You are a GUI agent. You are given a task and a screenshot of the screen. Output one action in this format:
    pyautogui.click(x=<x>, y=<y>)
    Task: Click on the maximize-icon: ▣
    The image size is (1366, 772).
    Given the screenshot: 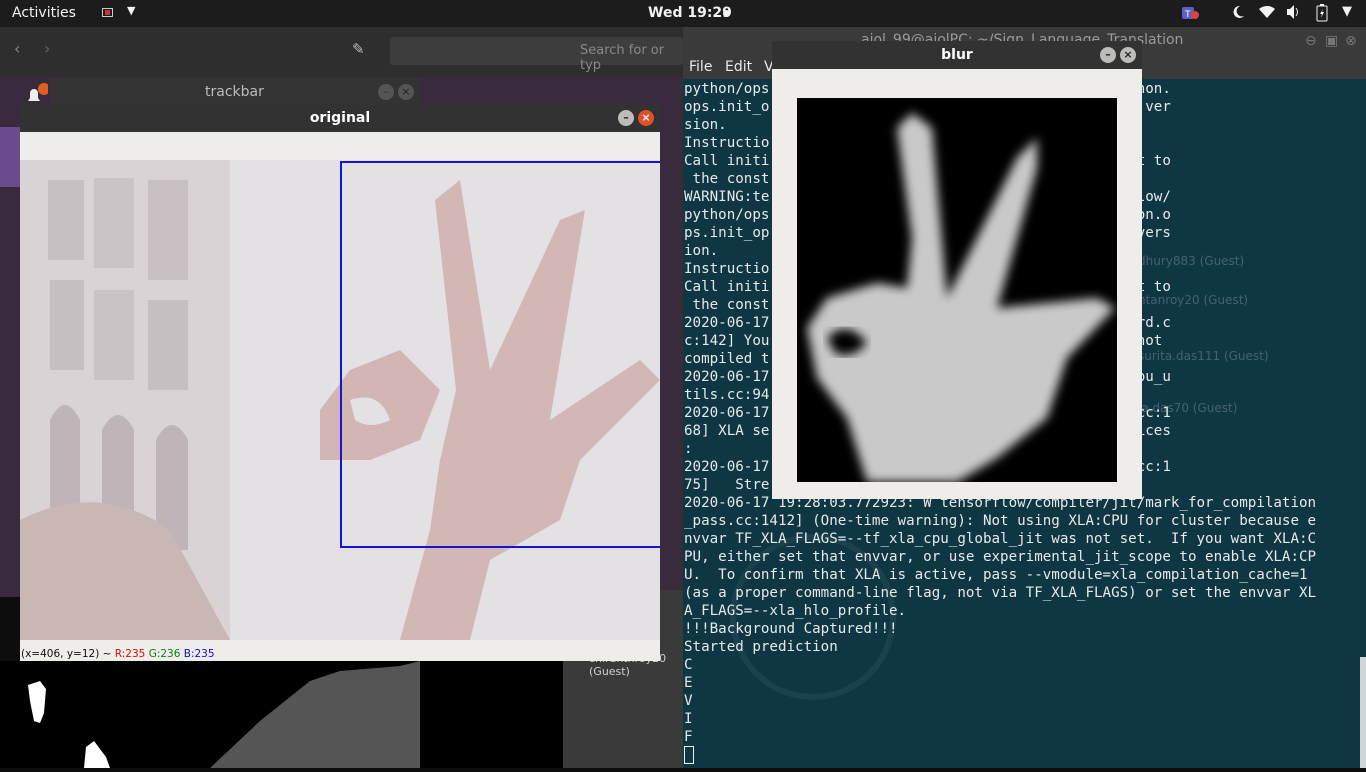 What is the action you would take?
    pyautogui.click(x=1331, y=41)
    